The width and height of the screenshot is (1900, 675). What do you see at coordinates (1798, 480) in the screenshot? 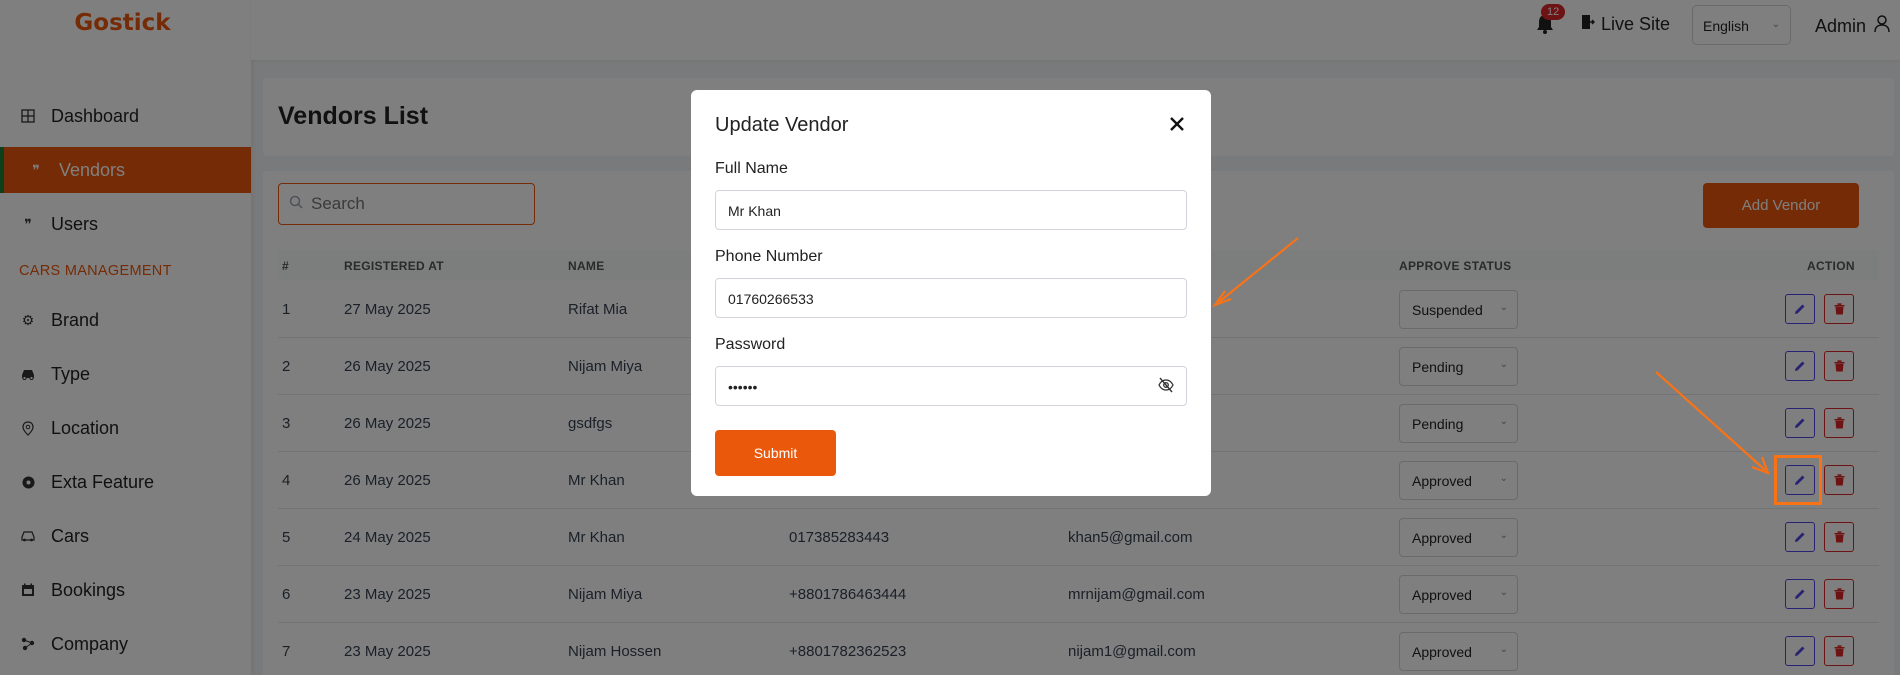
I see `annotation-highlight-box` at bounding box center [1798, 480].